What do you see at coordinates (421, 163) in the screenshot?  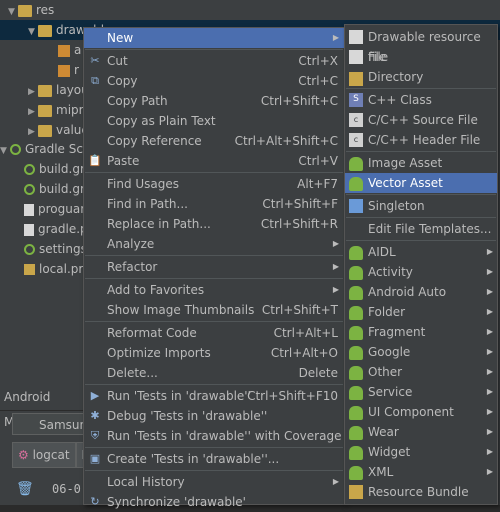 I see `submenu-item: Image Asset` at bounding box center [421, 163].